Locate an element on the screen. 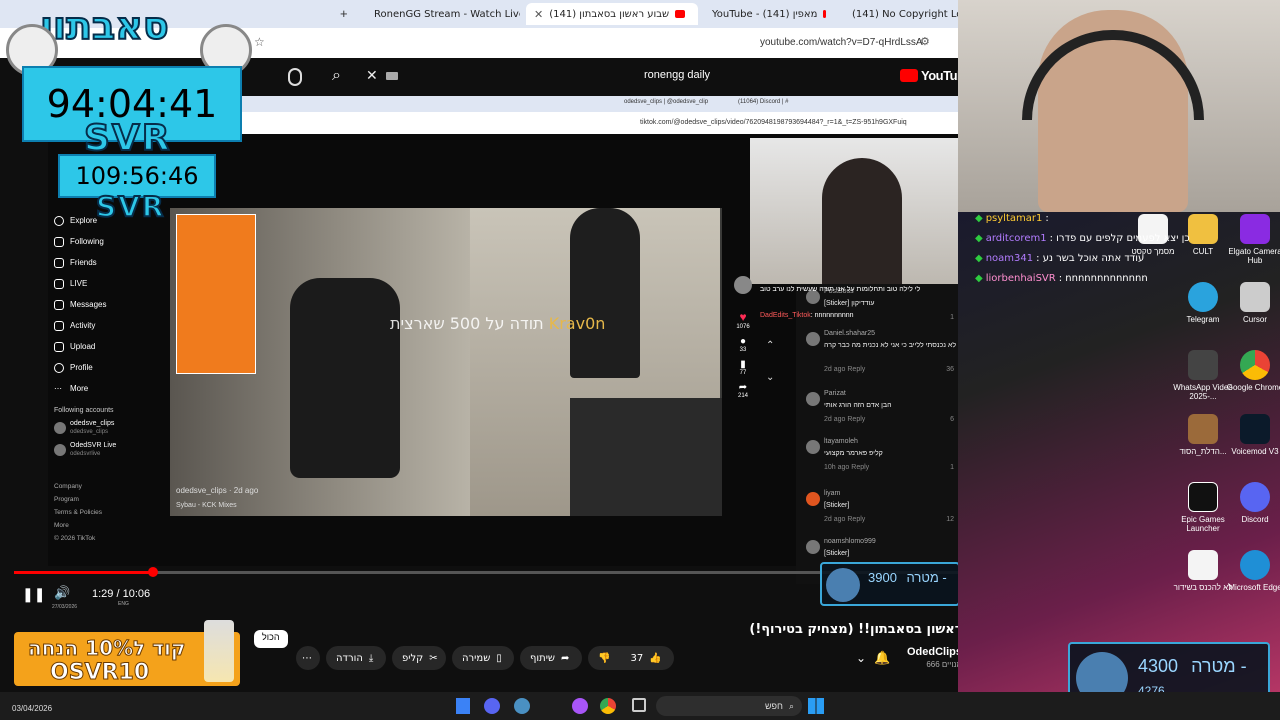 This screenshot has height=720, width=1280. progress-played is located at coordinates (83, 572).